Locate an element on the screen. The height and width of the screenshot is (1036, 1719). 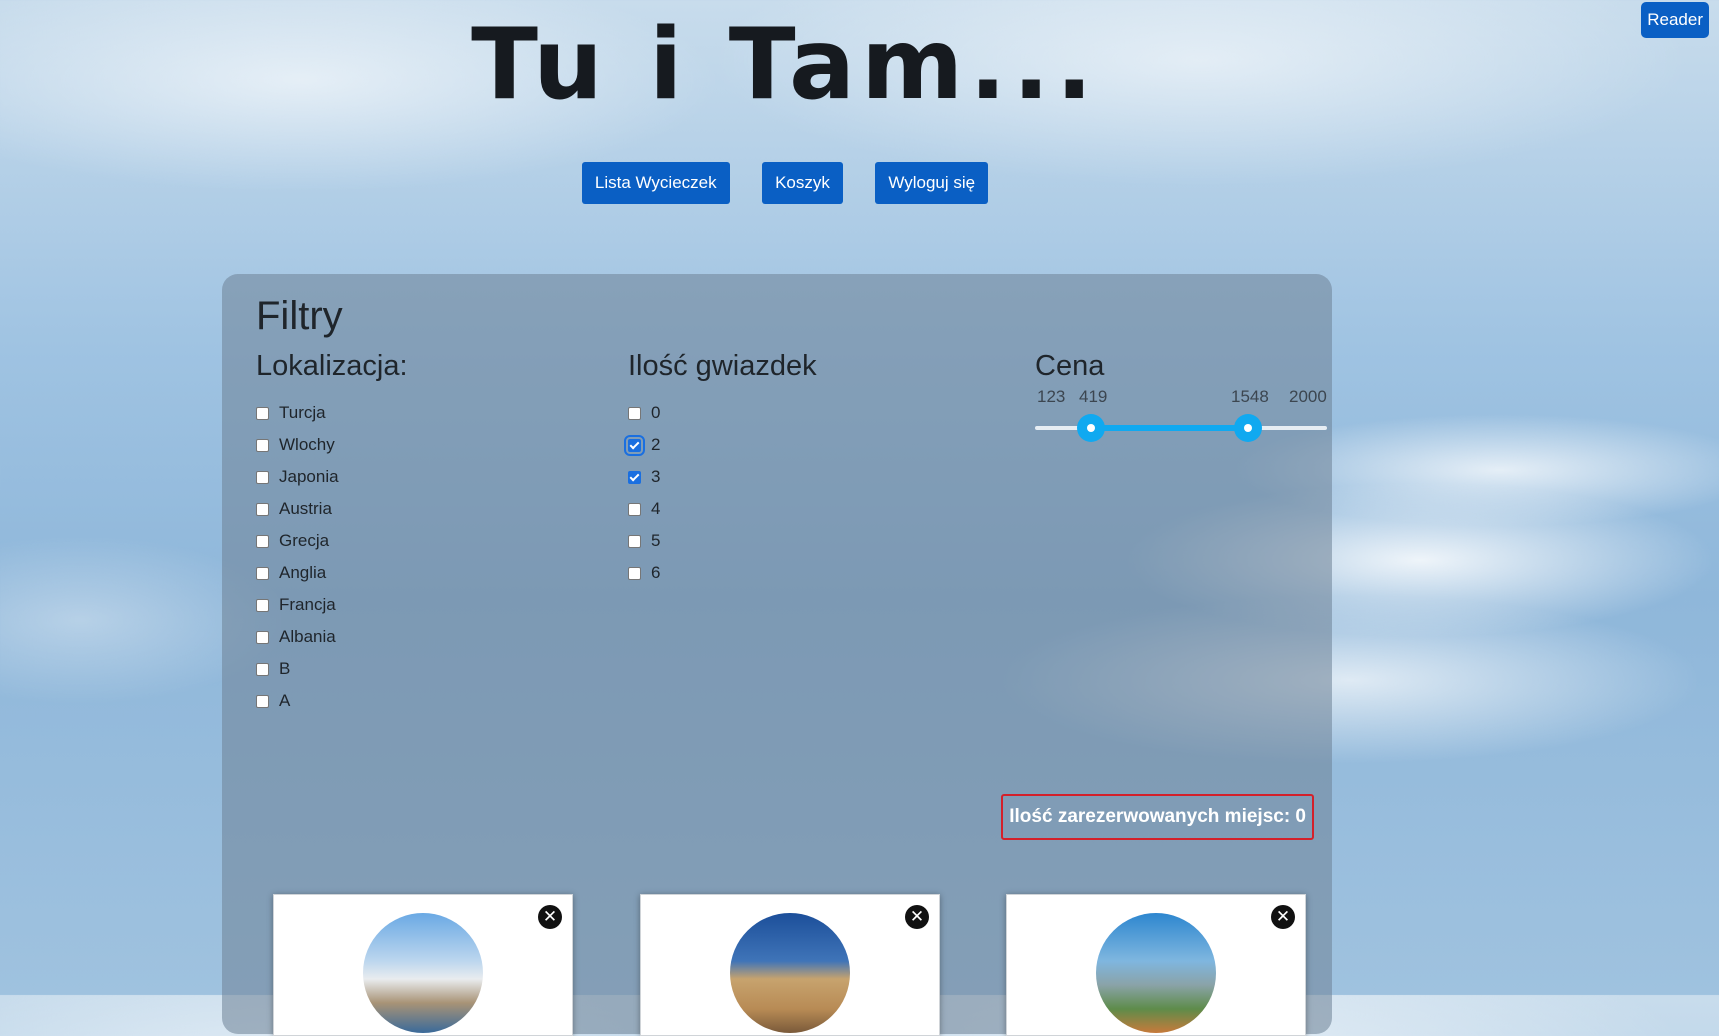
stars-label: 3 is located at coordinates (656, 476).